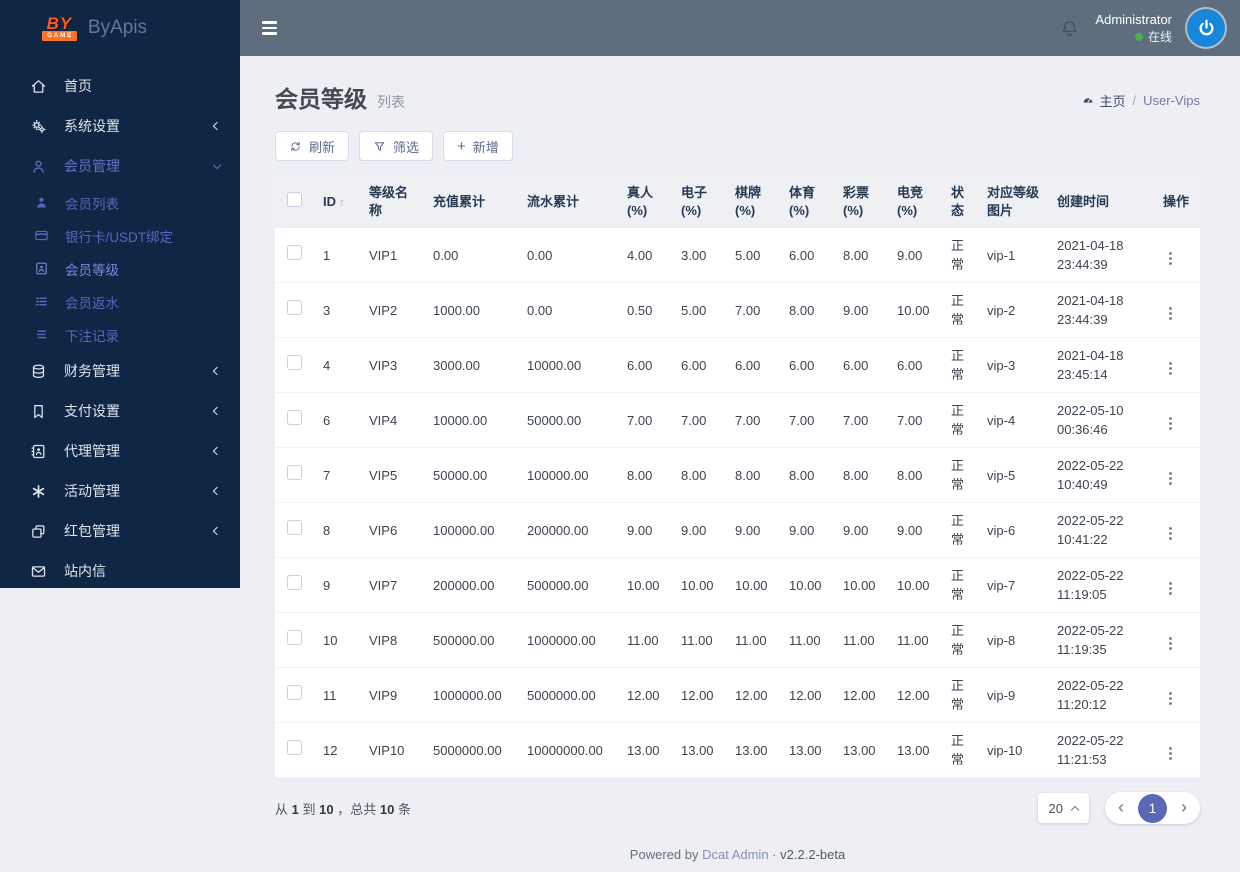  Describe the element at coordinates (916, 475) in the screenshot. I see `cell-esports: 8.00` at that location.